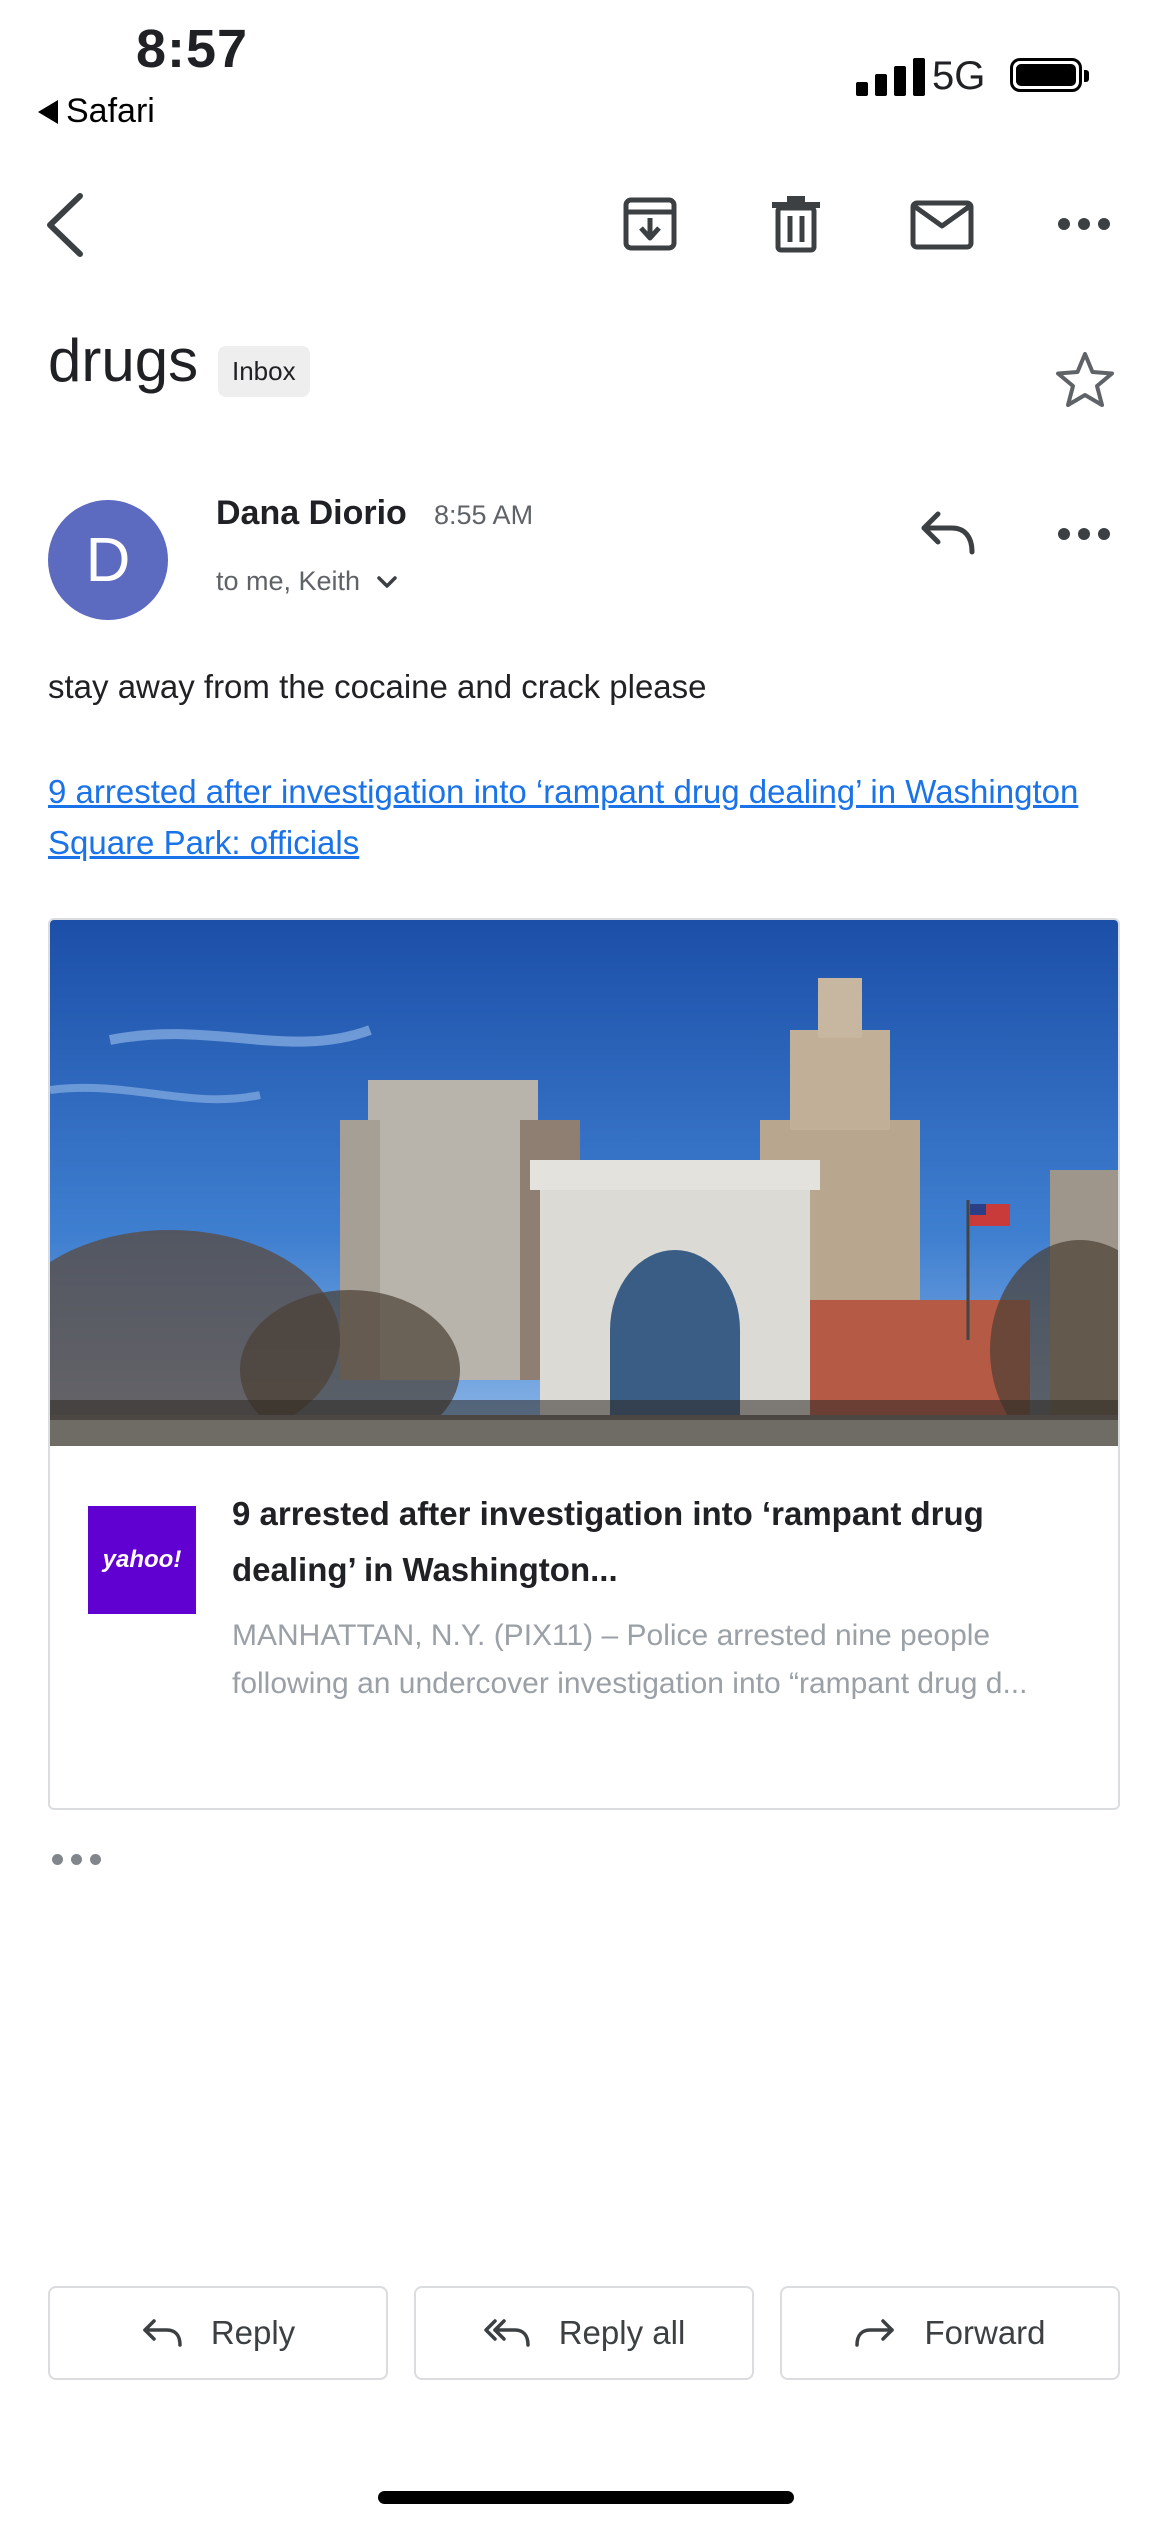 Image resolution: width=1170 pixels, height=2532 pixels. I want to click on reply-button: Reply, so click(218, 2333).